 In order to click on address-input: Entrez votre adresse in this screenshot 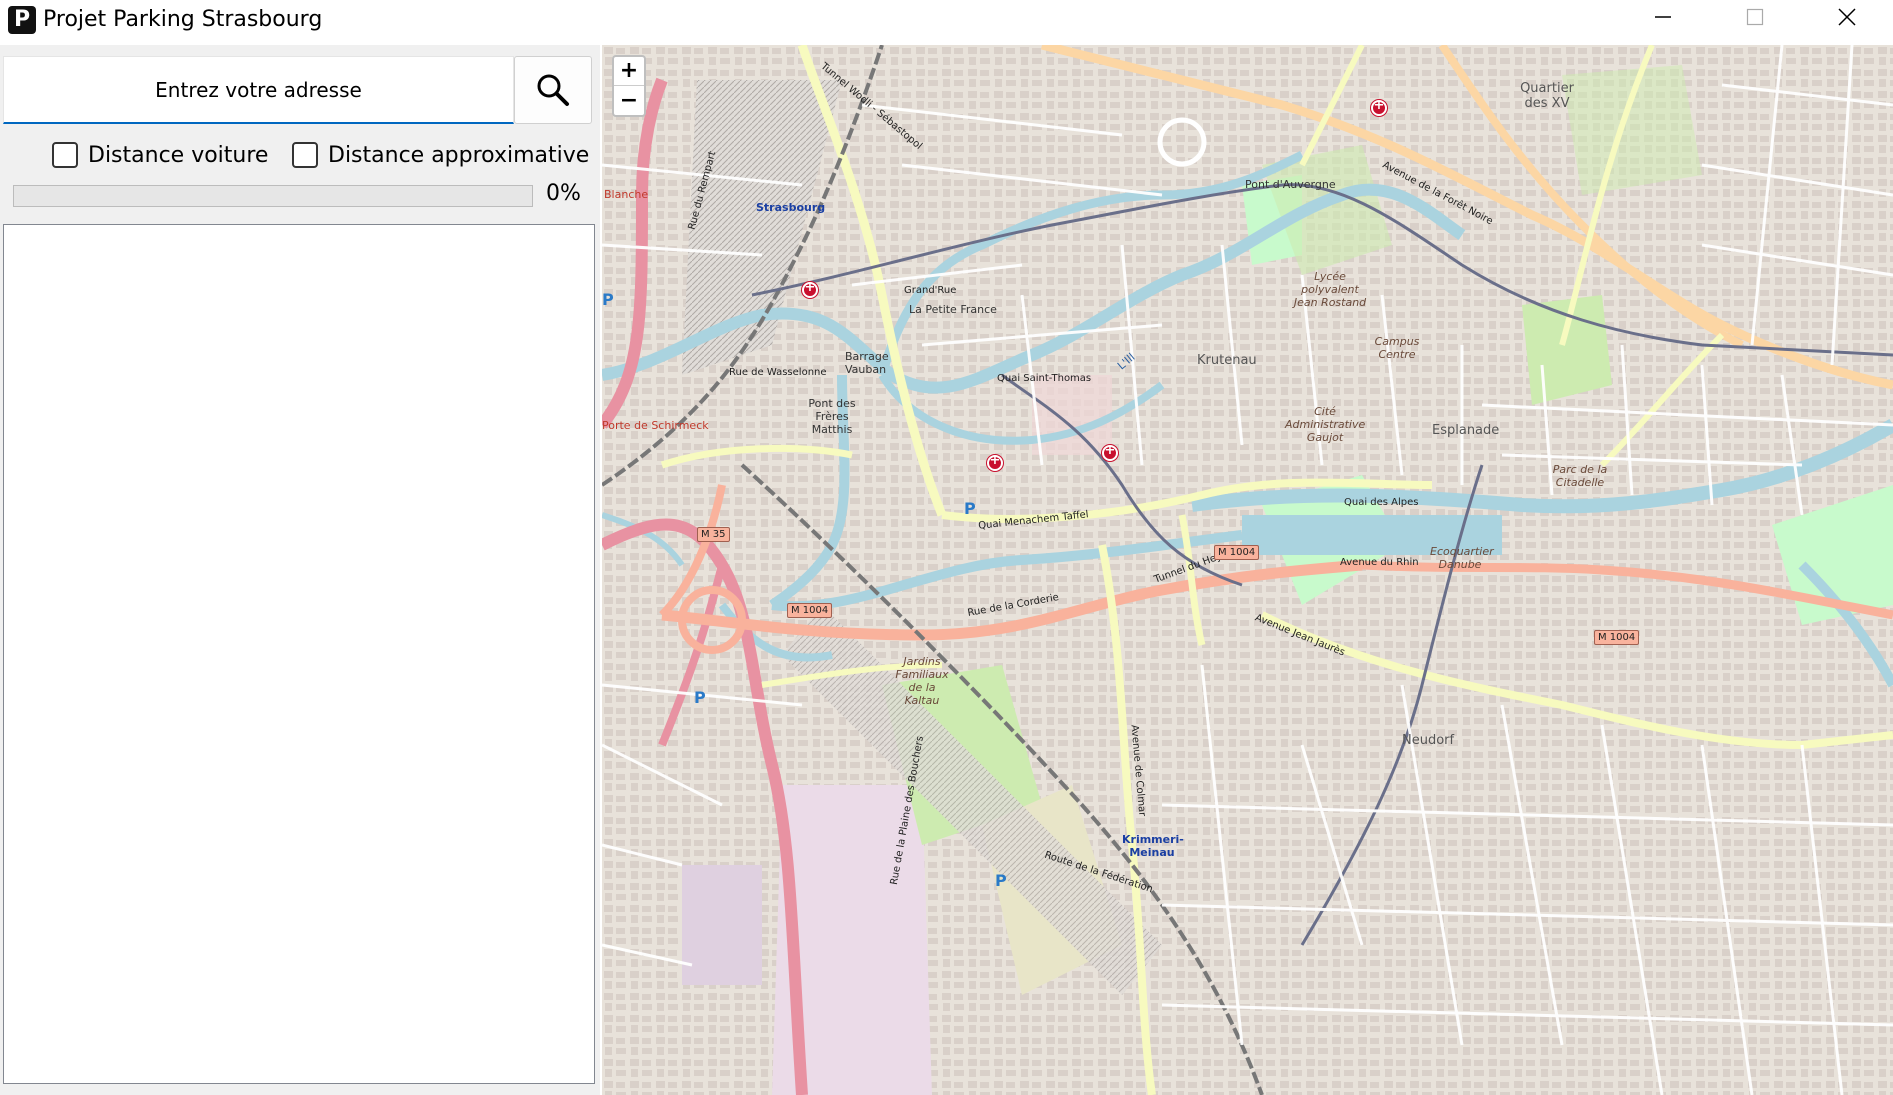, I will do `click(258, 90)`.